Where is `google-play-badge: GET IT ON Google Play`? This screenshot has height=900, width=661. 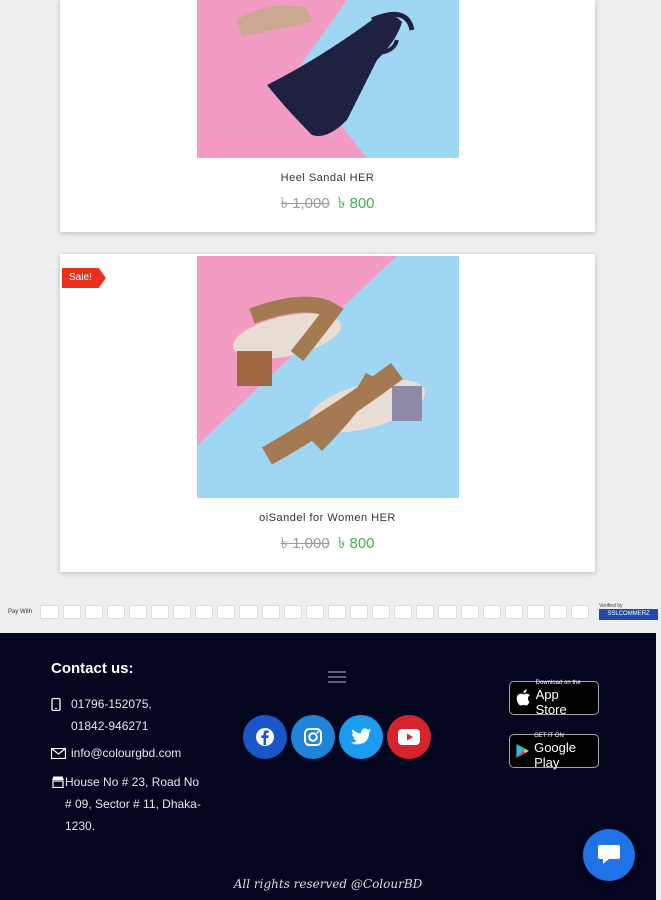 google-play-badge: GET IT ON Google Play is located at coordinates (554, 751).